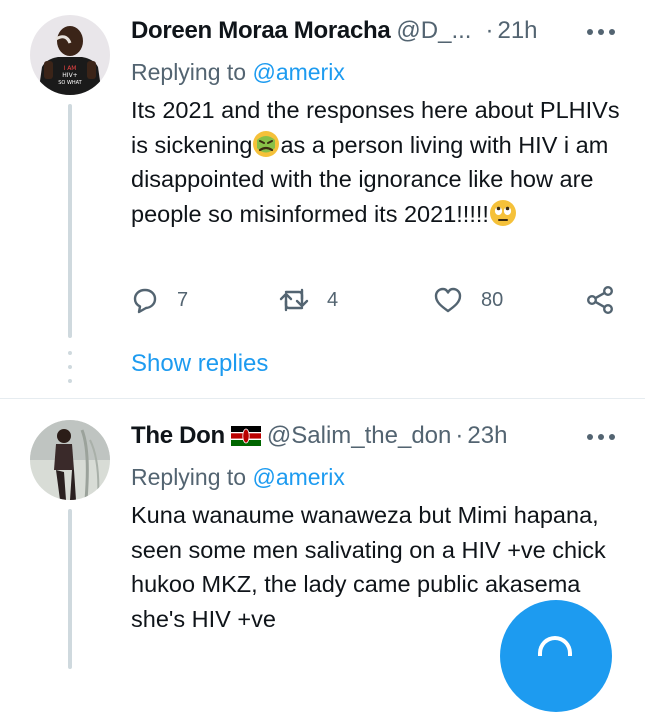 This screenshot has width=645, height=712. What do you see at coordinates (487, 436) in the screenshot?
I see `timestamp: 23h` at bounding box center [487, 436].